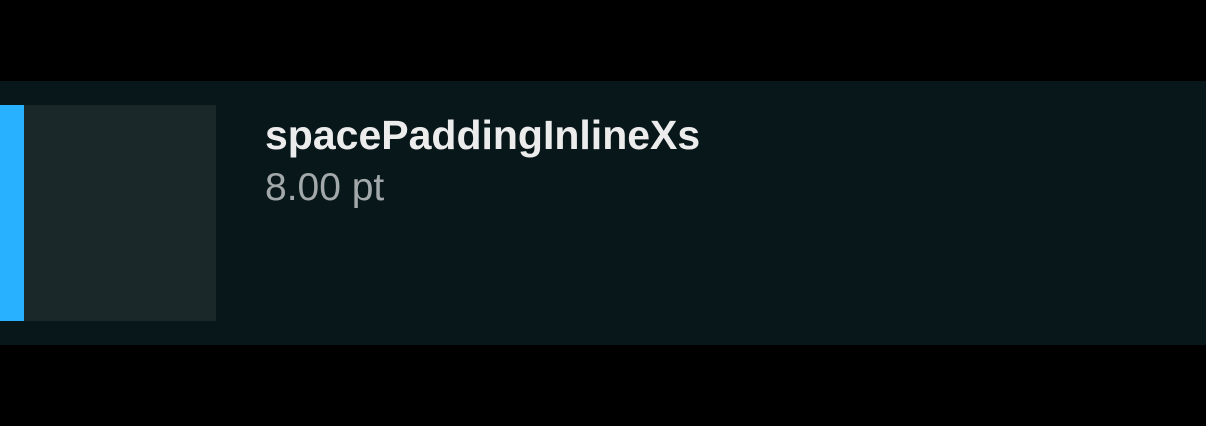 The height and width of the screenshot is (426, 1206). Describe the element at coordinates (325, 187) in the screenshot. I see `token-value: 8.00 pt` at that location.